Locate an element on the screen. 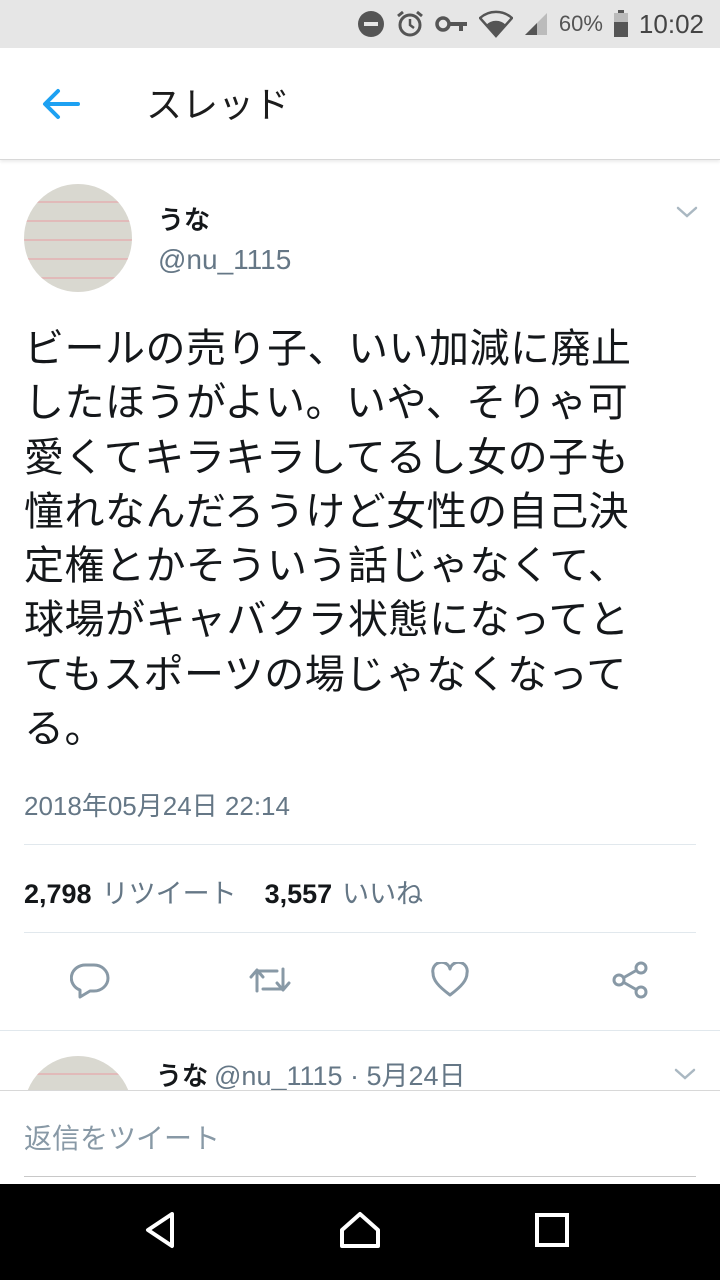 This screenshot has width=720, height=1280. app-bar: スレッド is located at coordinates (360, 104).